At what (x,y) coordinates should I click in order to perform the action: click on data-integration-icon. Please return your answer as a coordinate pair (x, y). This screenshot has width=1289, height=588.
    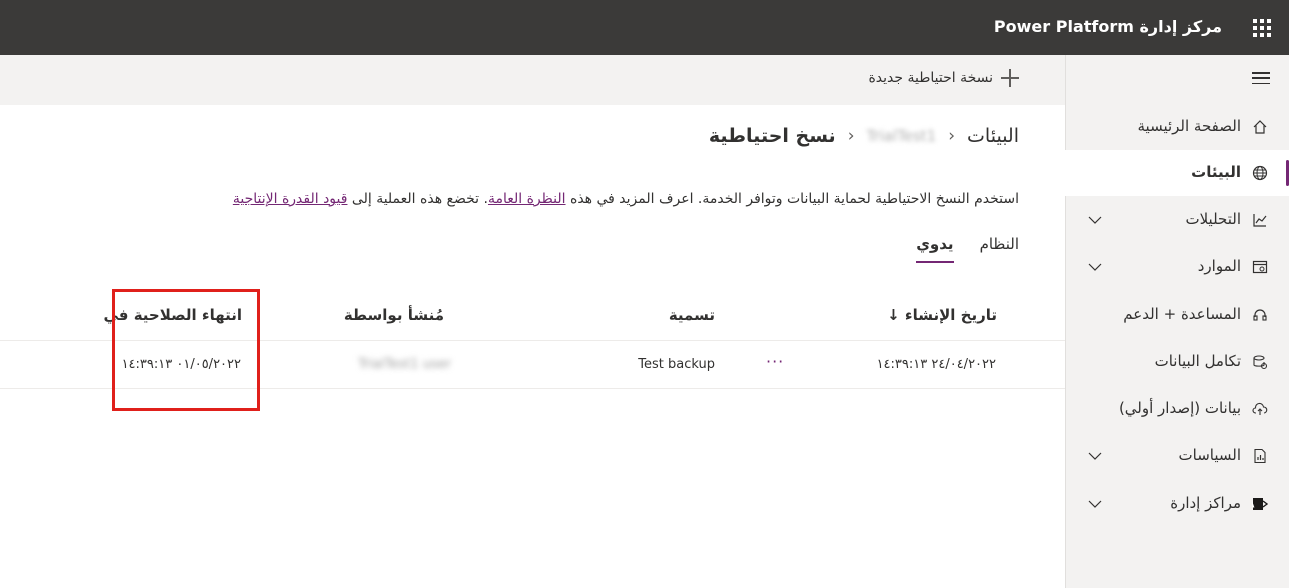
    Looking at the image, I should click on (1260, 362).